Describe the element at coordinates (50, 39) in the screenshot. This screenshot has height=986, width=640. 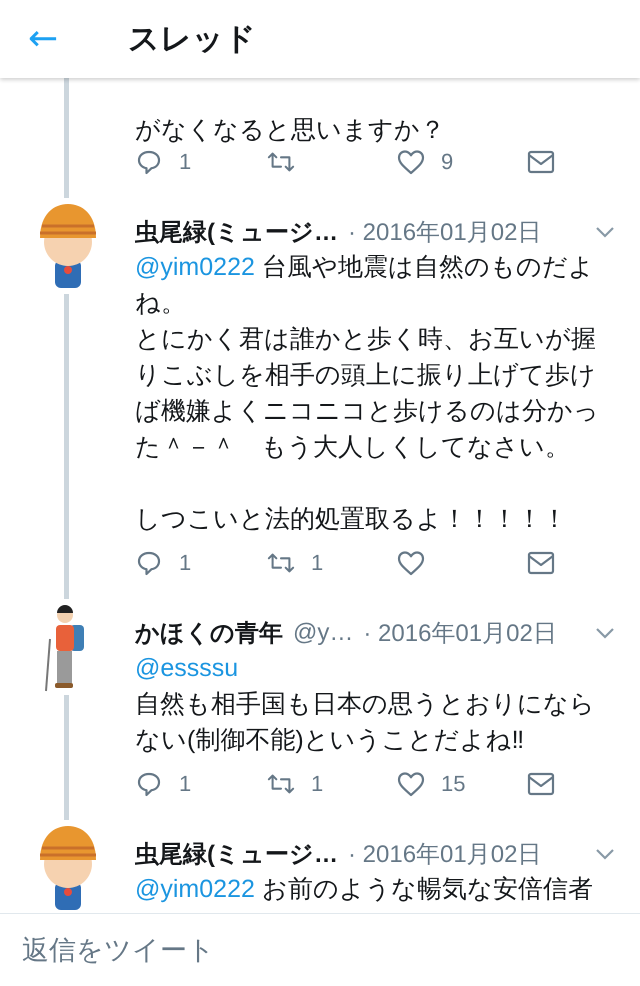
I see `back-button: ←` at that location.